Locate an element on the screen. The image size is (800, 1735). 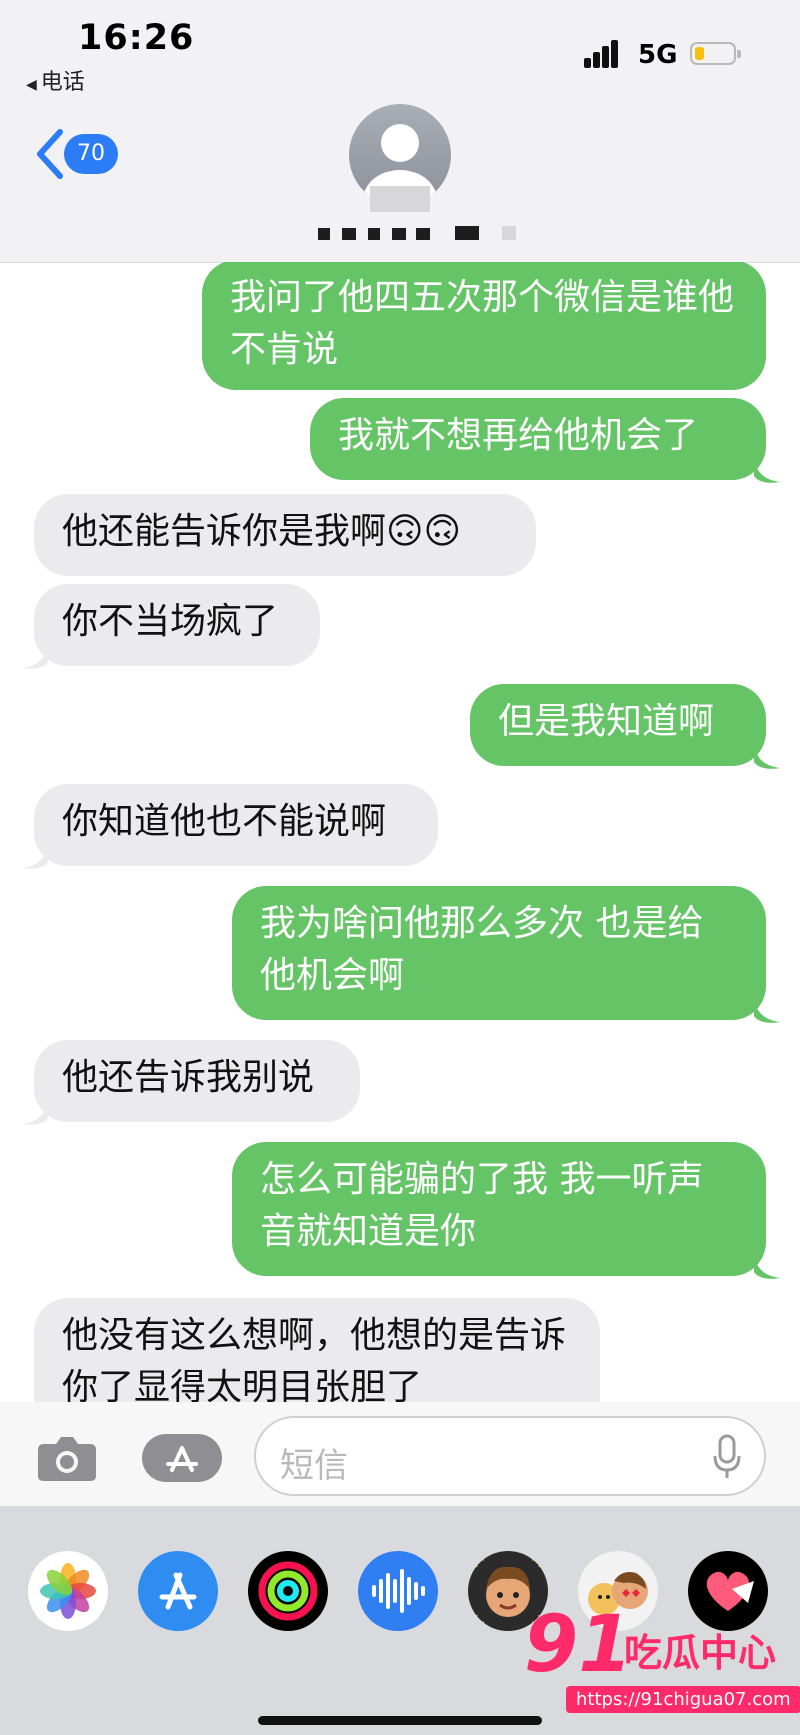
message-text: 我就不想再给他机会了 is located at coordinates (518, 435).